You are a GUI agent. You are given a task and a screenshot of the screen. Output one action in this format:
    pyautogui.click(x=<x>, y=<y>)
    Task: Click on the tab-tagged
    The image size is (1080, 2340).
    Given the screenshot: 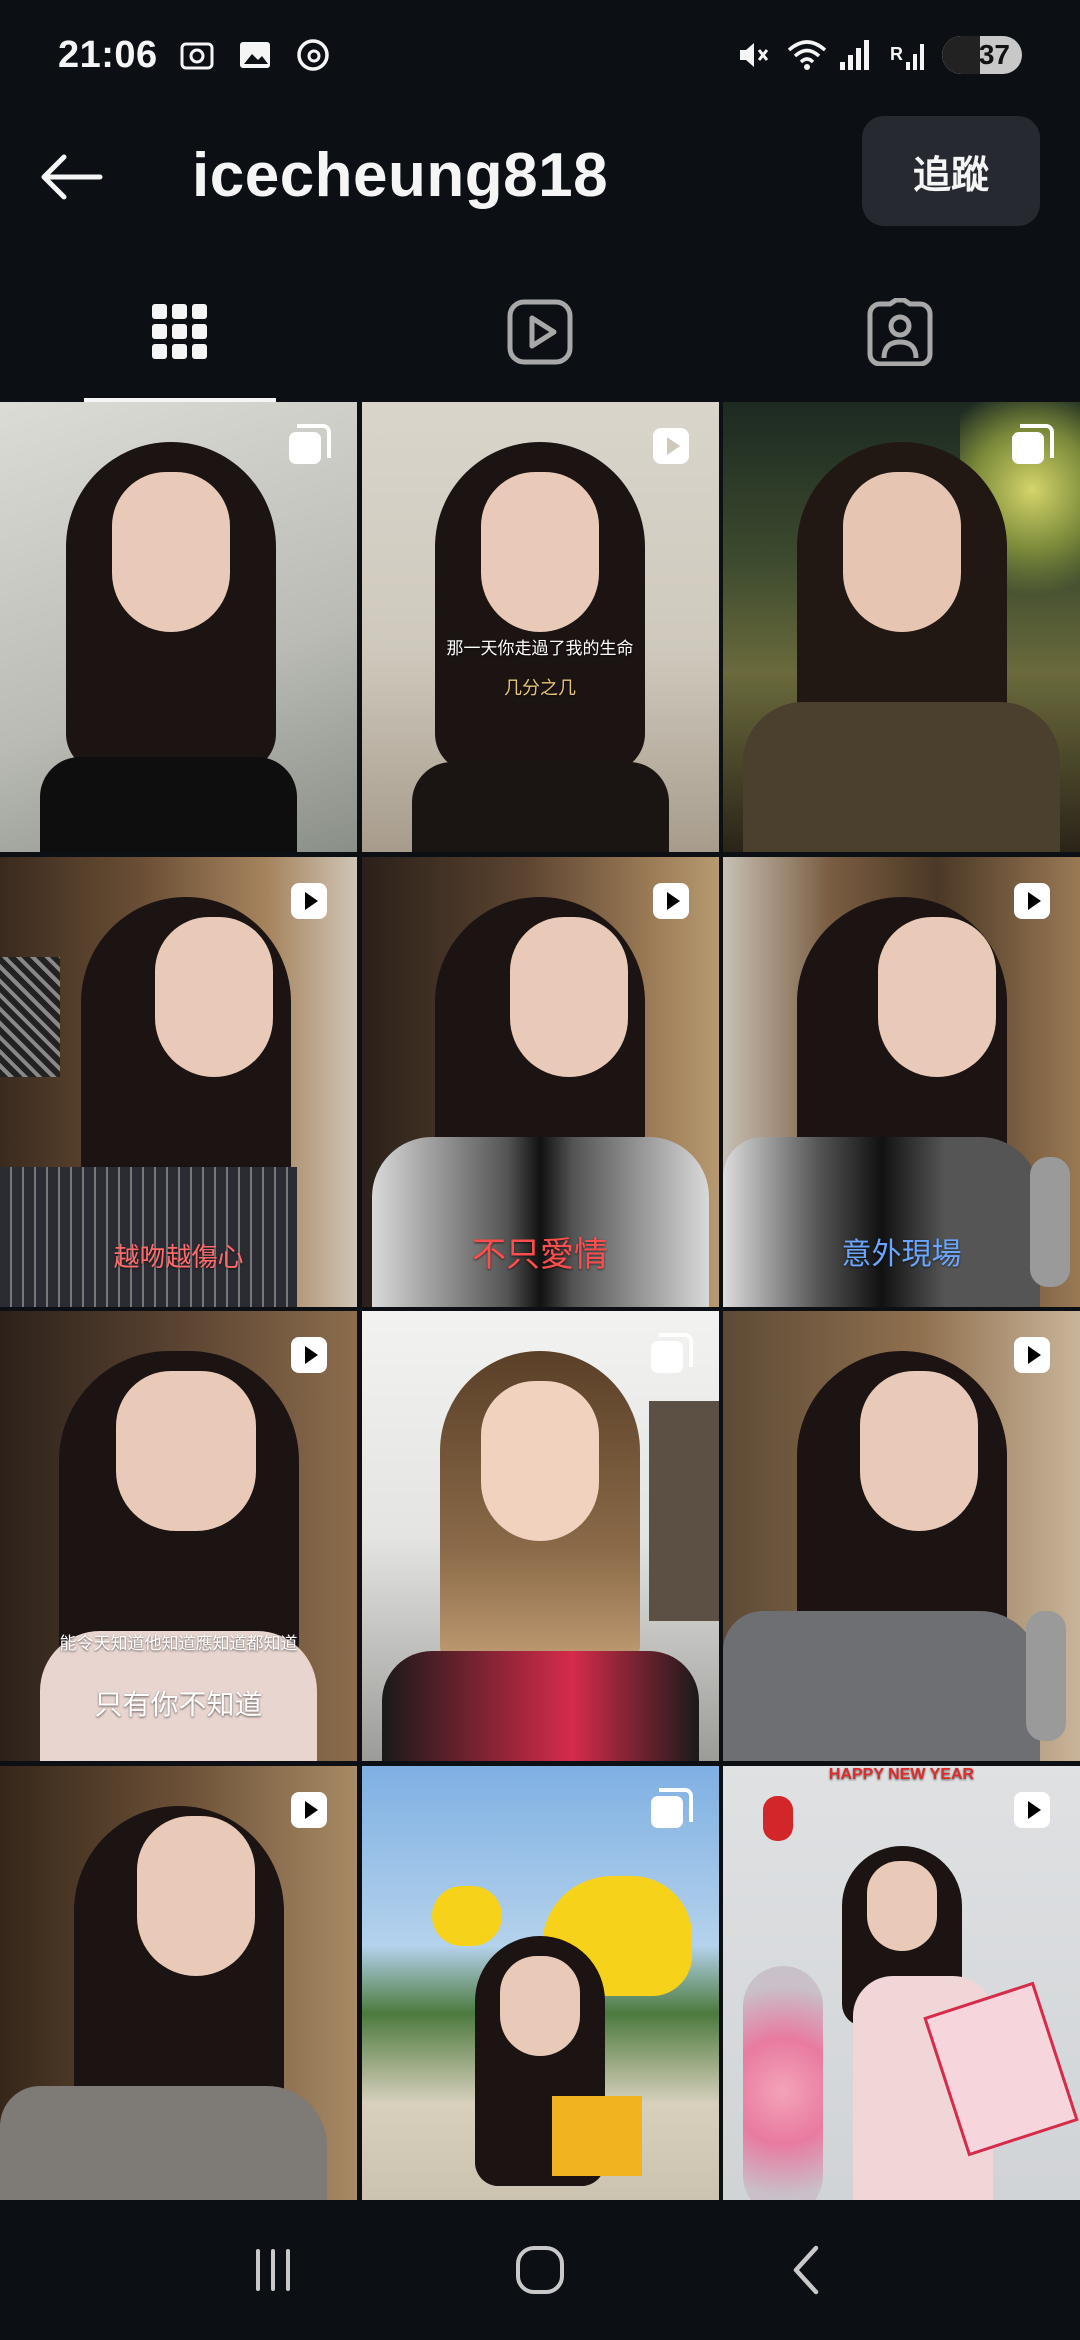 What is the action you would take?
    pyautogui.click(x=900, y=332)
    